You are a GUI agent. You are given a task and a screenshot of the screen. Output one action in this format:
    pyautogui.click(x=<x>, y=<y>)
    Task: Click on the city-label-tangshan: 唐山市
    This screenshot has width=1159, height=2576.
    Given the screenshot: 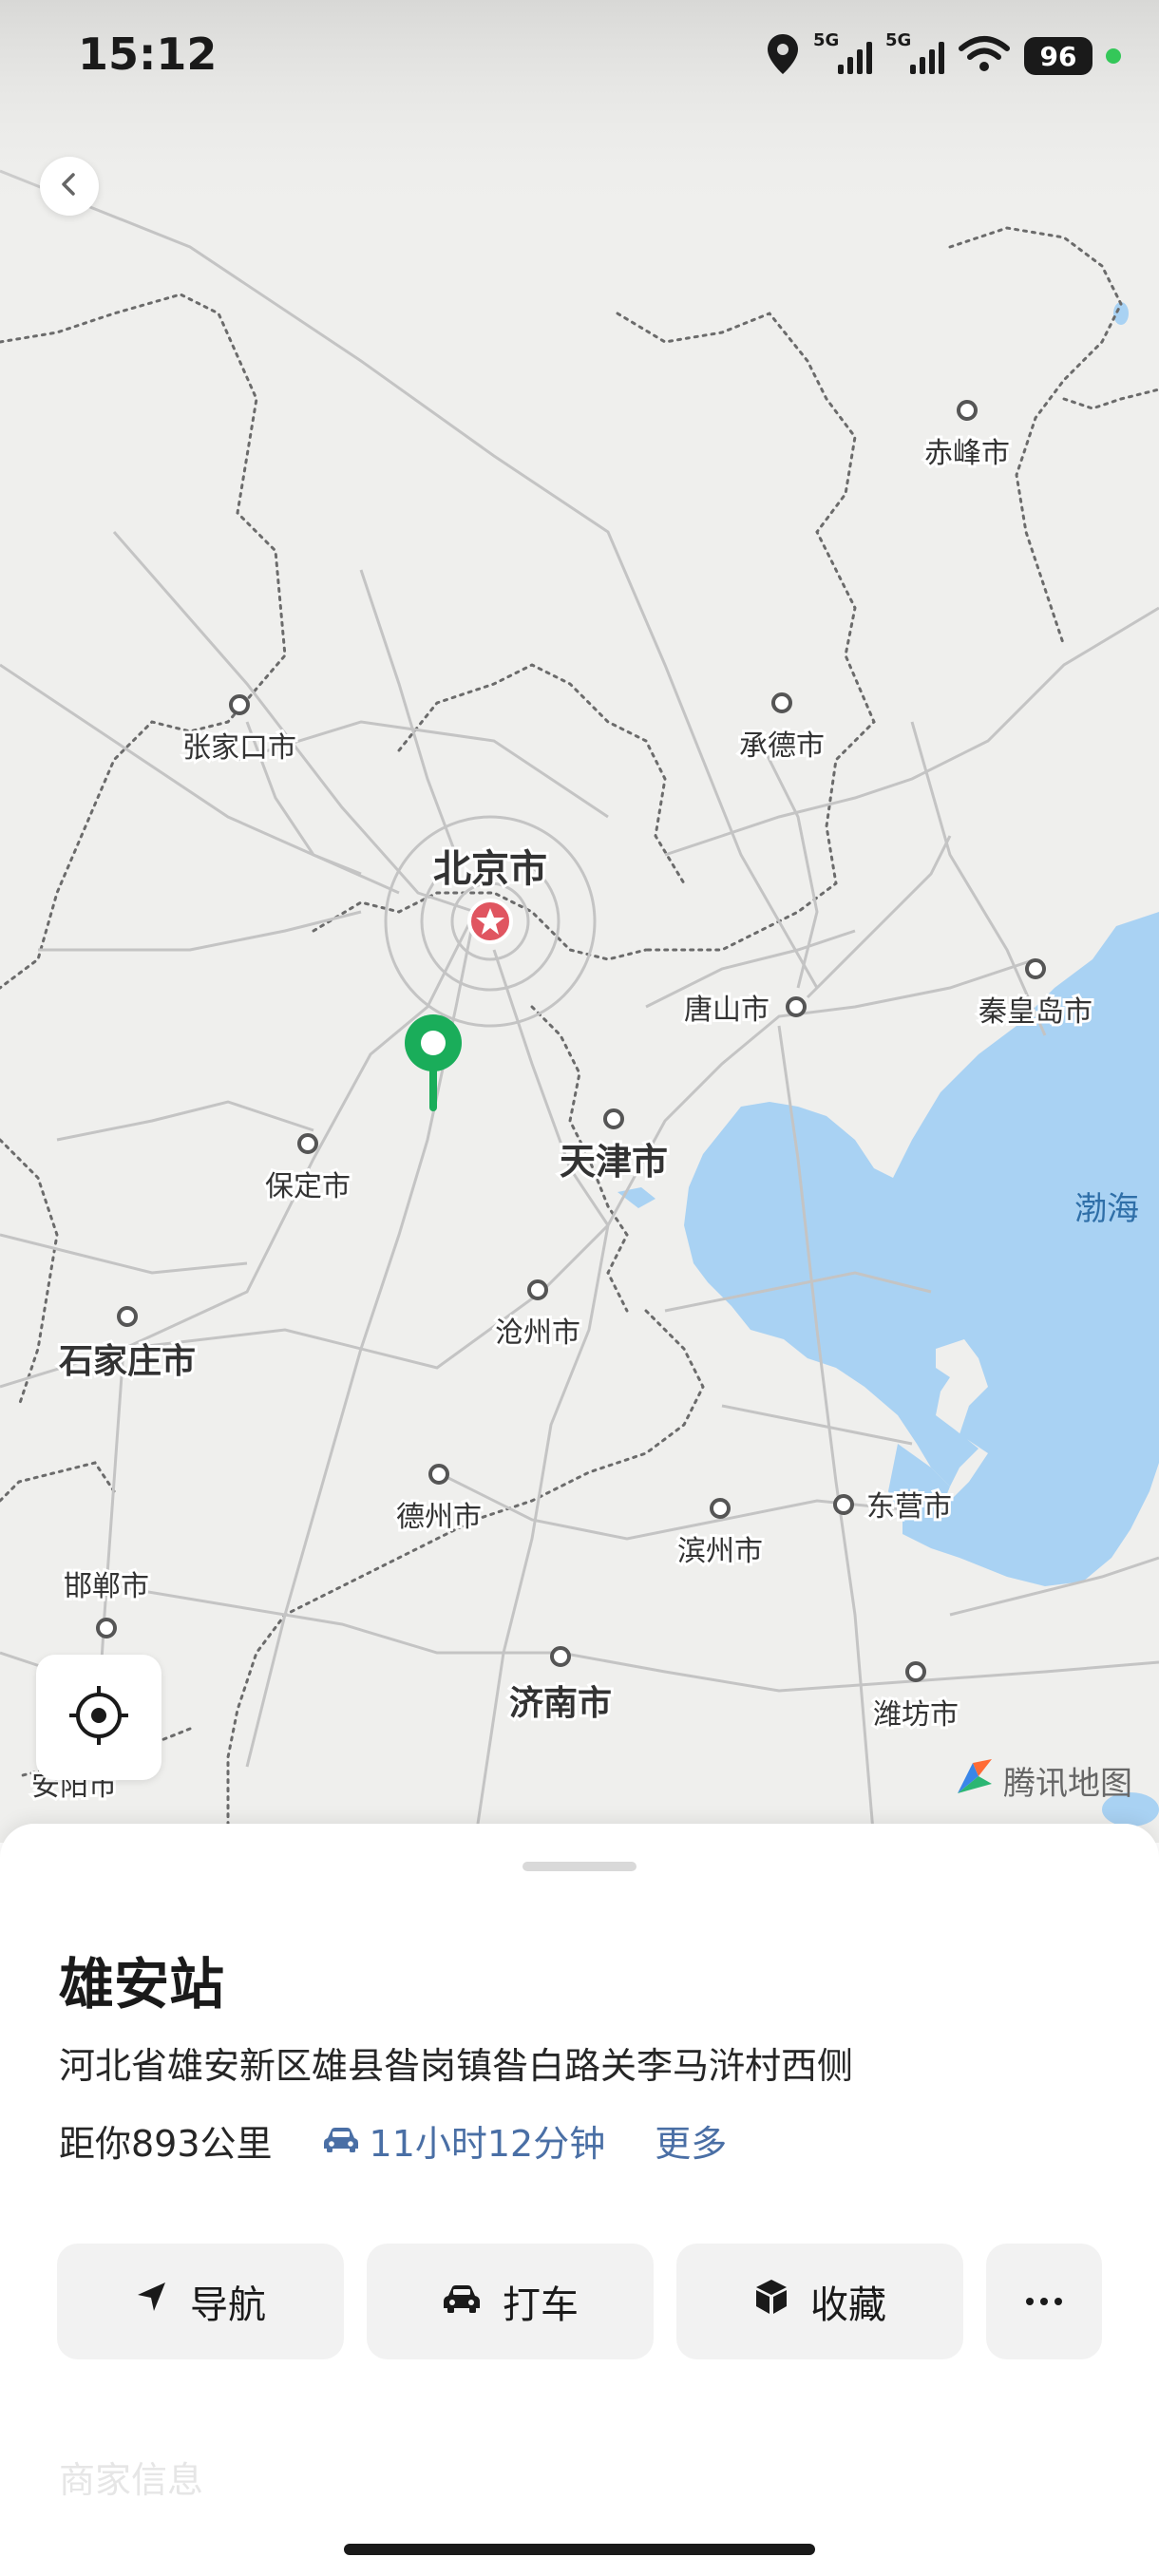 What is the action you would take?
    pyautogui.click(x=727, y=1010)
    